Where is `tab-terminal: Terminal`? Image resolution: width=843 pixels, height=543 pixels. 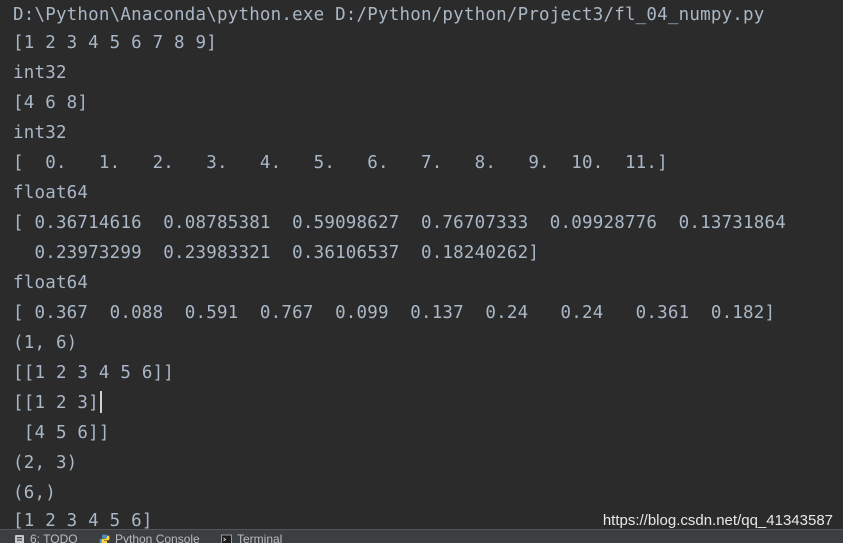
tab-terminal: Terminal is located at coordinates (251, 537).